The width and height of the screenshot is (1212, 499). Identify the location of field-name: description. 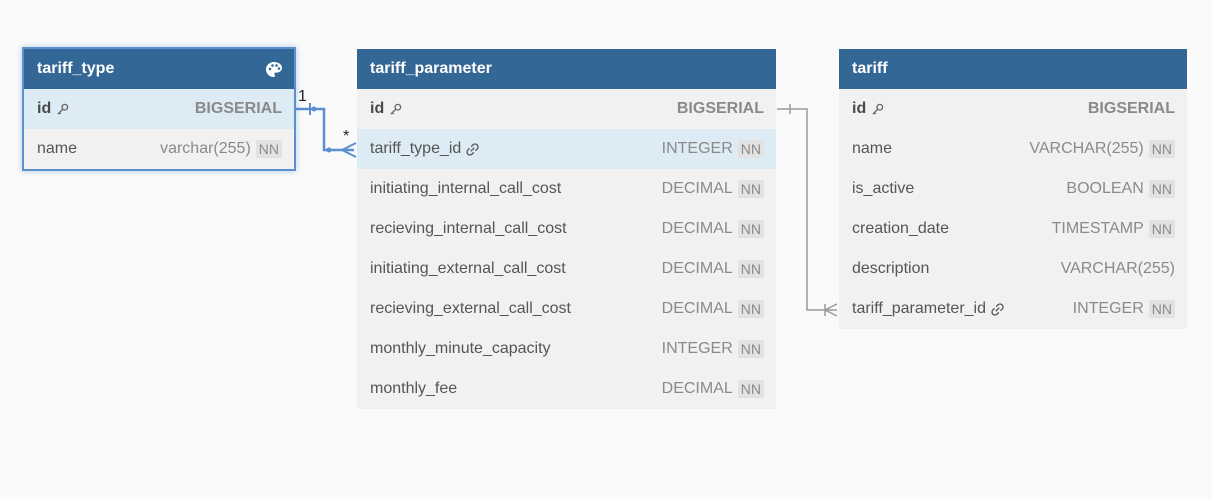
(891, 268).